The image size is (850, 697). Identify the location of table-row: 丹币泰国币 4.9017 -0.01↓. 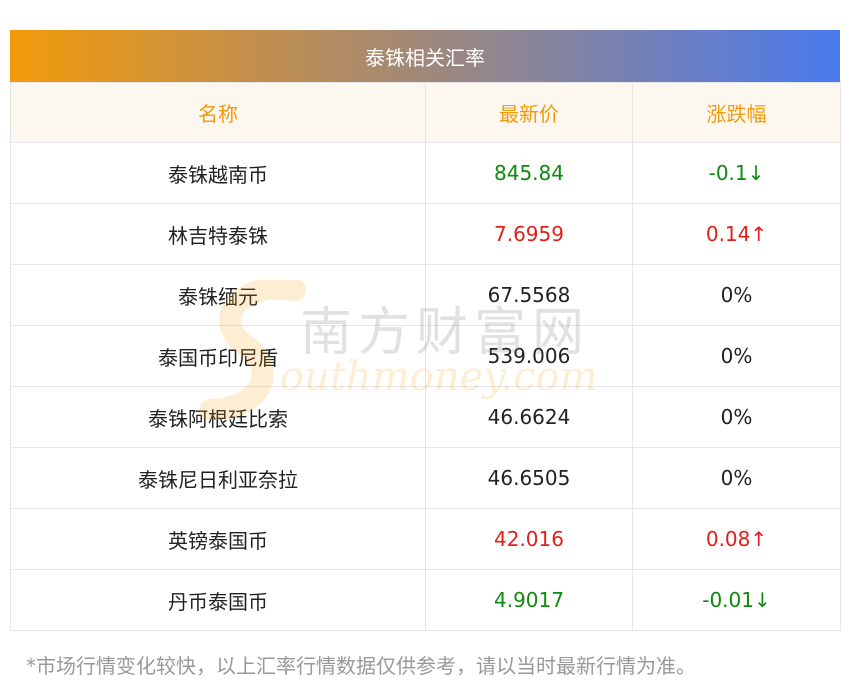
(425, 600).